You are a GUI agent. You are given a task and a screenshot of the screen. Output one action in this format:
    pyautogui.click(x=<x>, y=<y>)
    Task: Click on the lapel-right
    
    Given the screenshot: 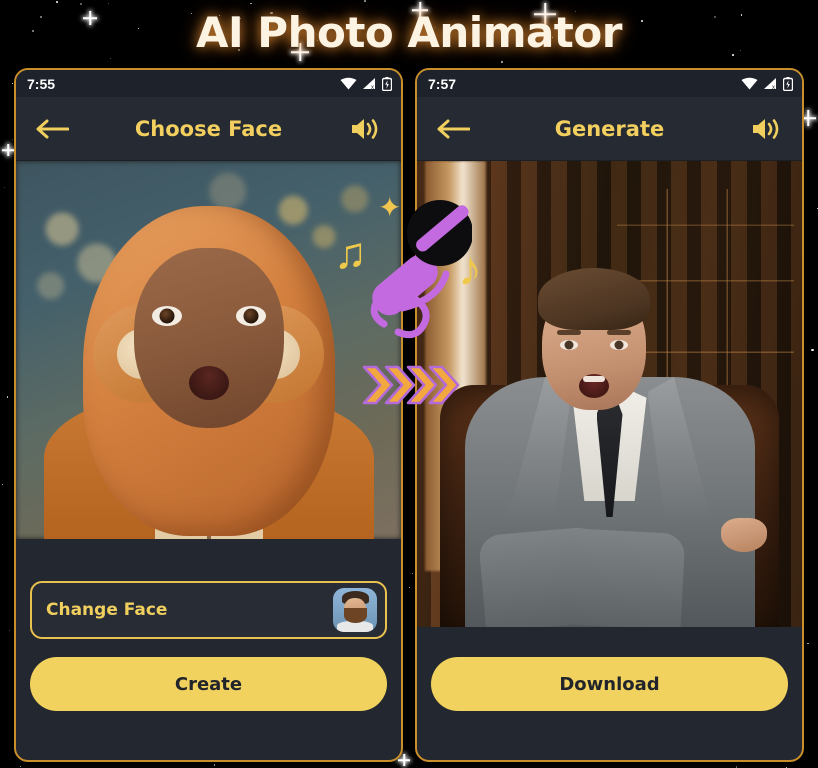 What is the action you would take?
    pyautogui.click(x=680, y=452)
    